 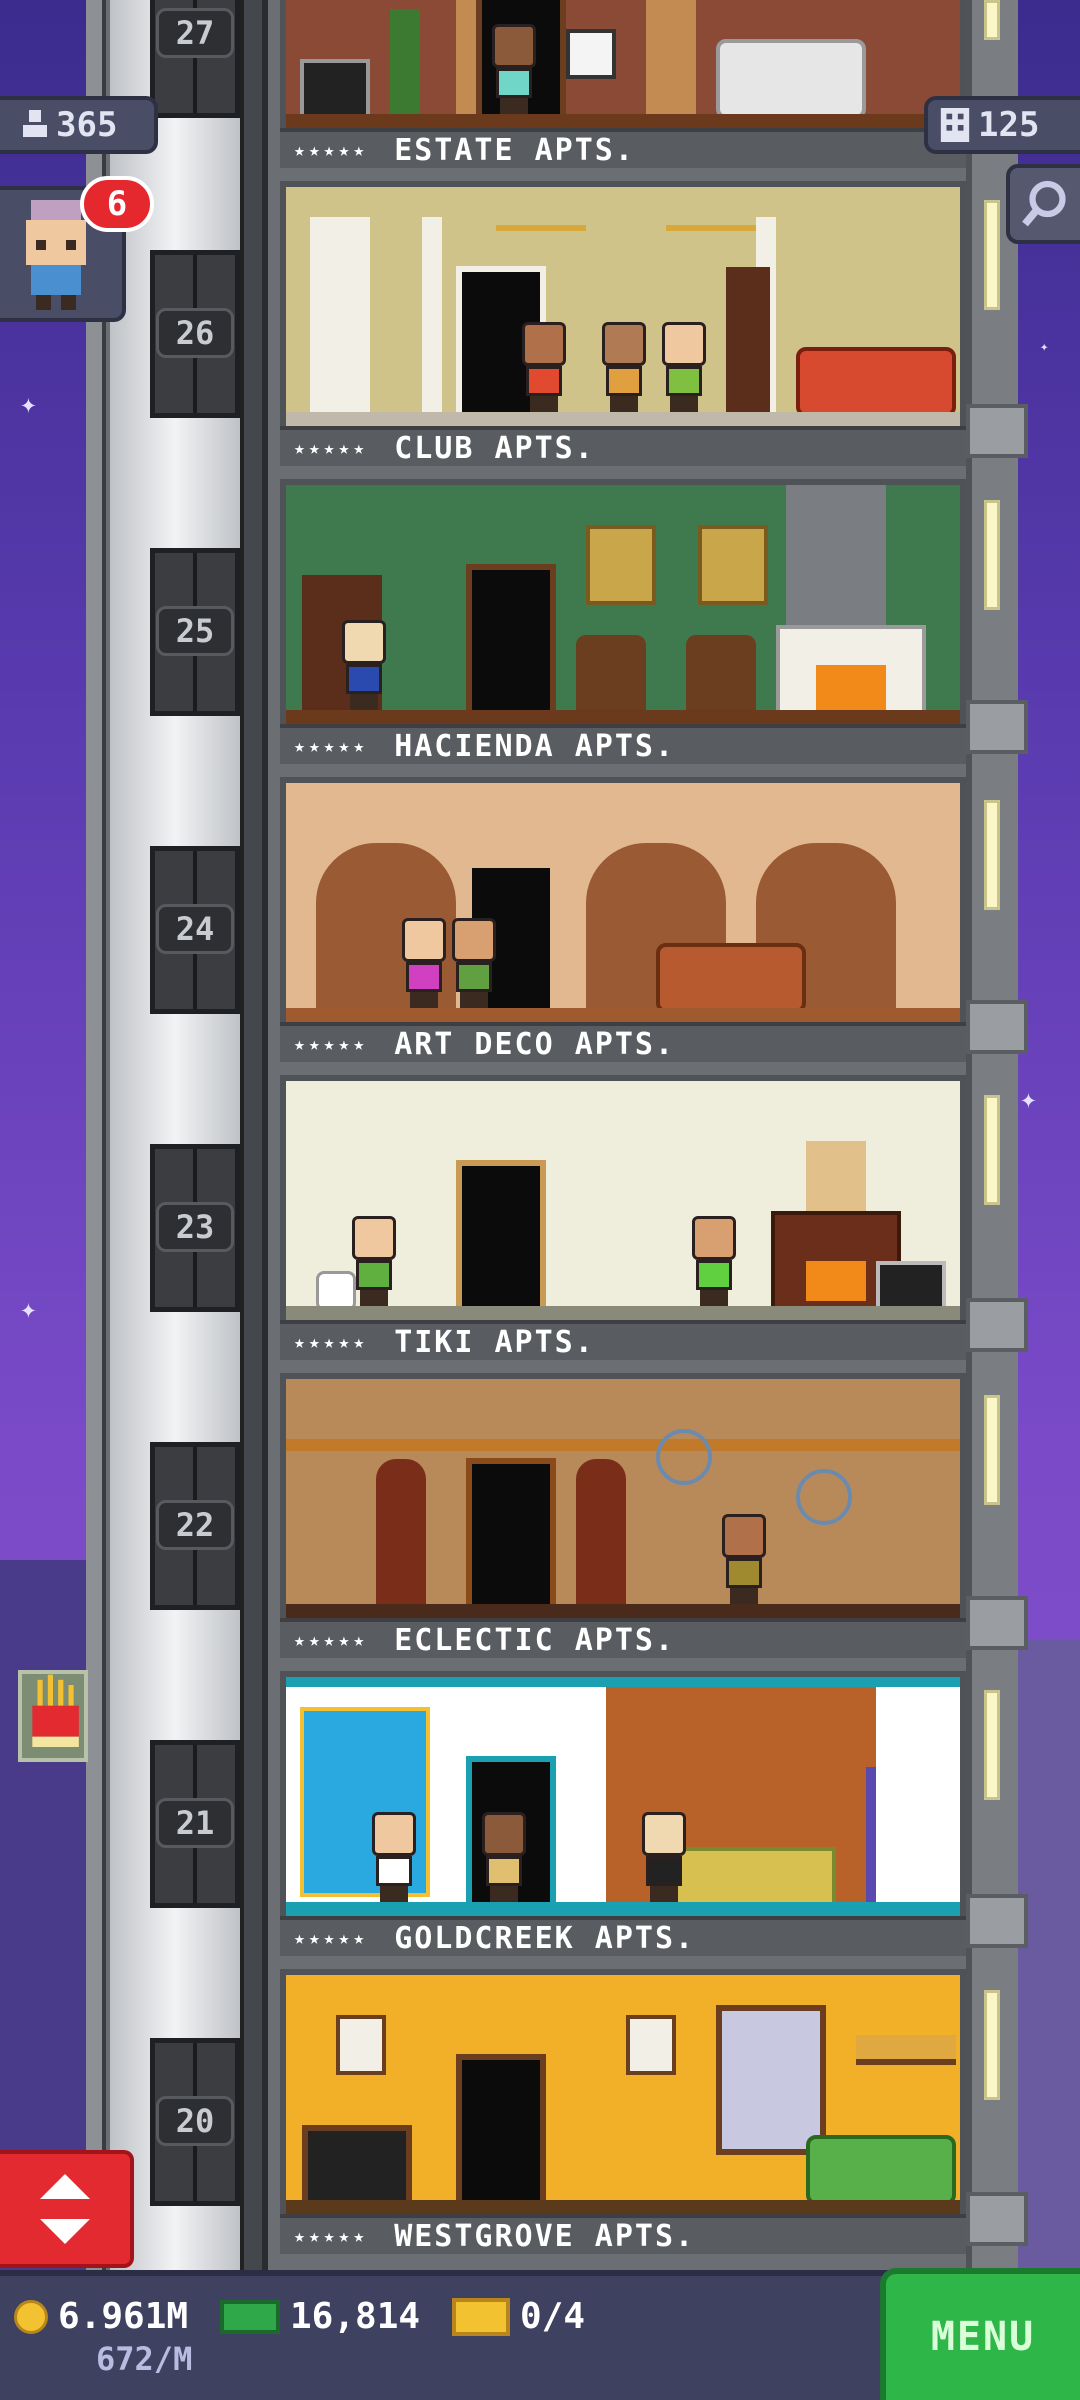 I want to click on elevator-rail-left, so click(x=96, y=1135).